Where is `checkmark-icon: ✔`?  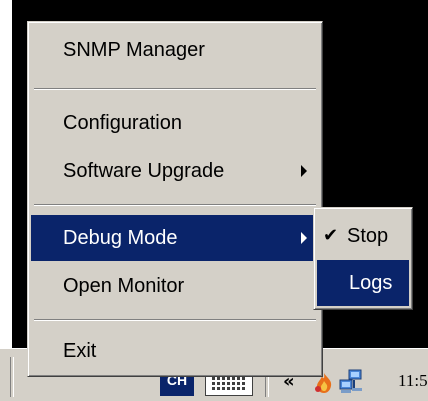 checkmark-icon: ✔ is located at coordinates (331, 235).